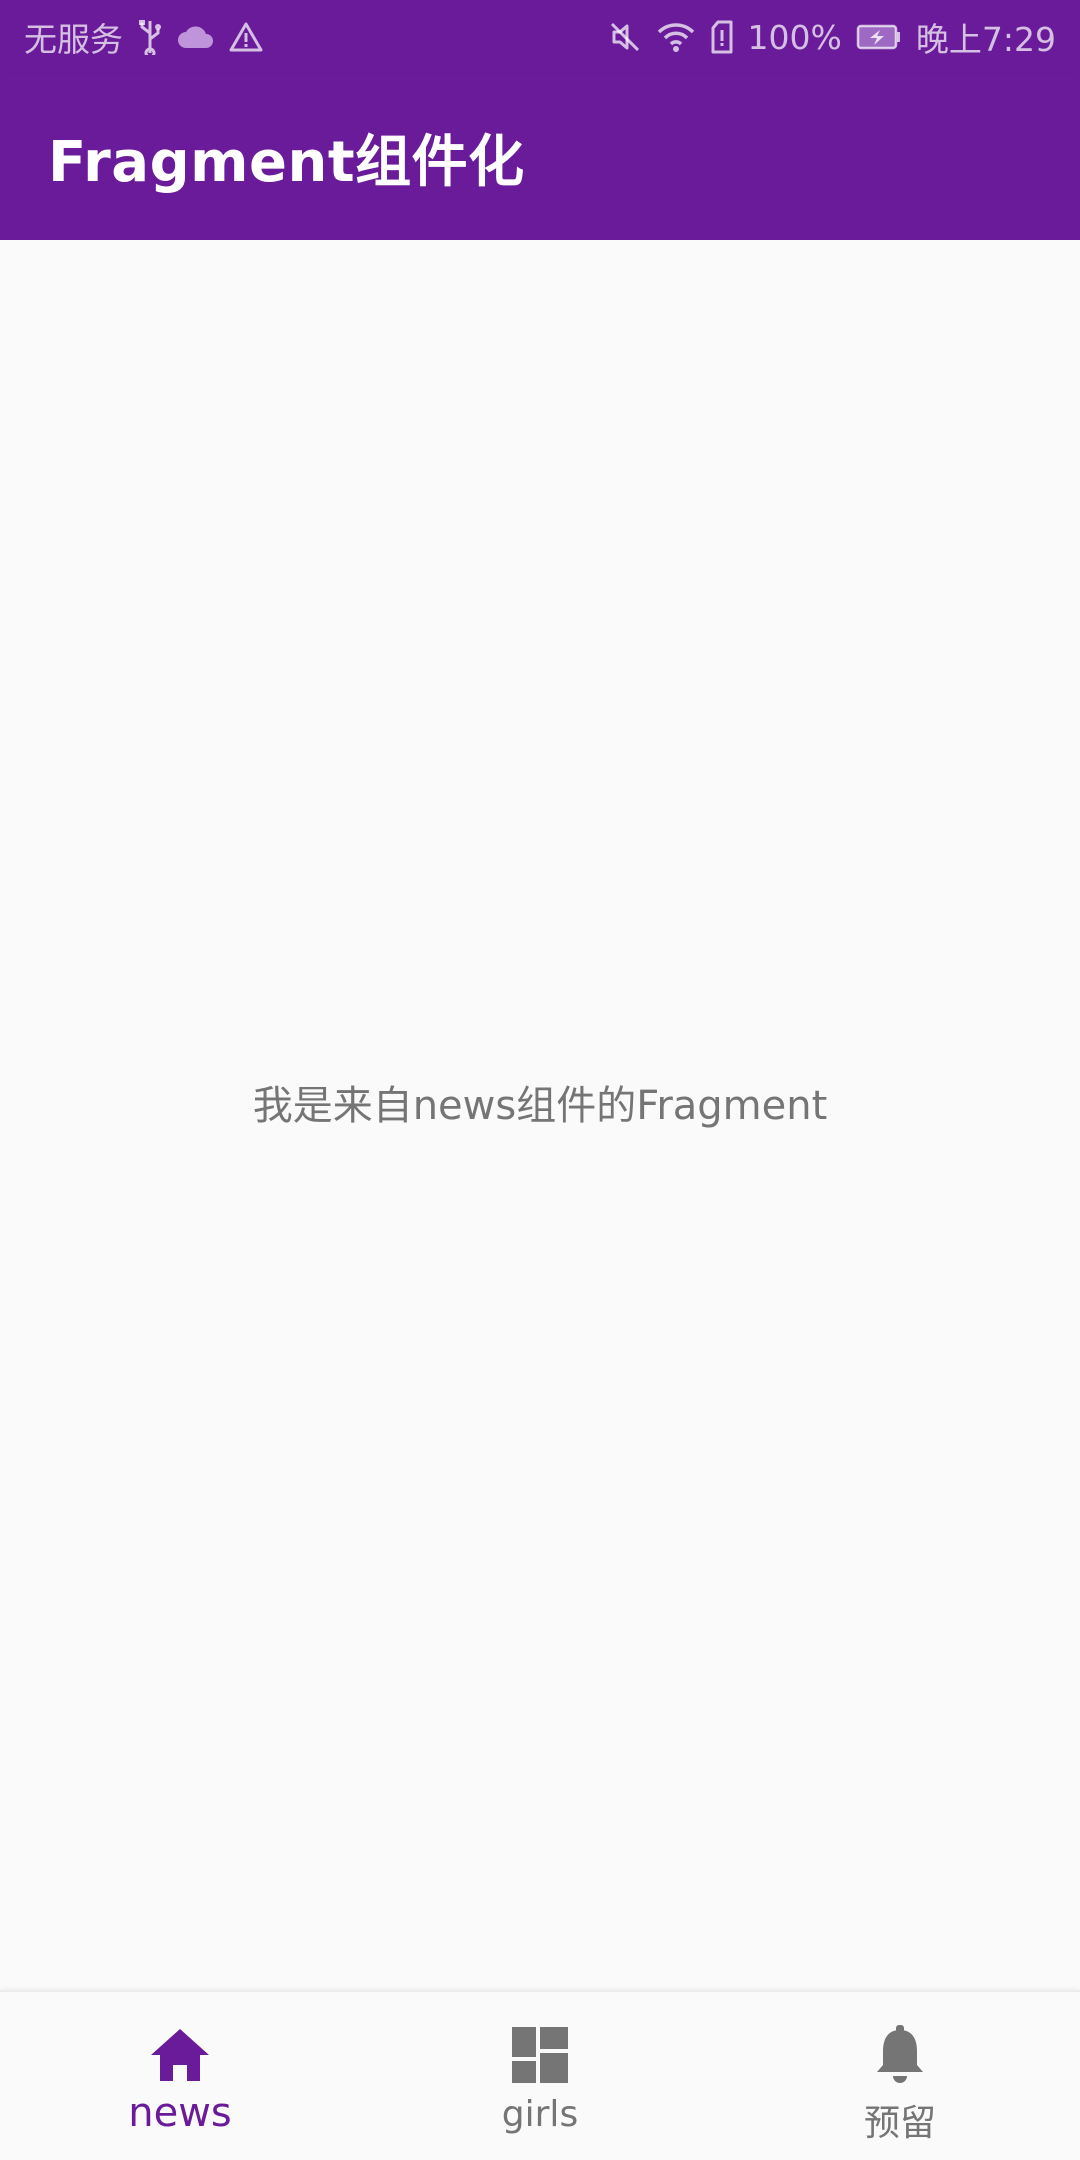 This screenshot has width=1080, height=2160. I want to click on usb-icon, so click(150, 37).